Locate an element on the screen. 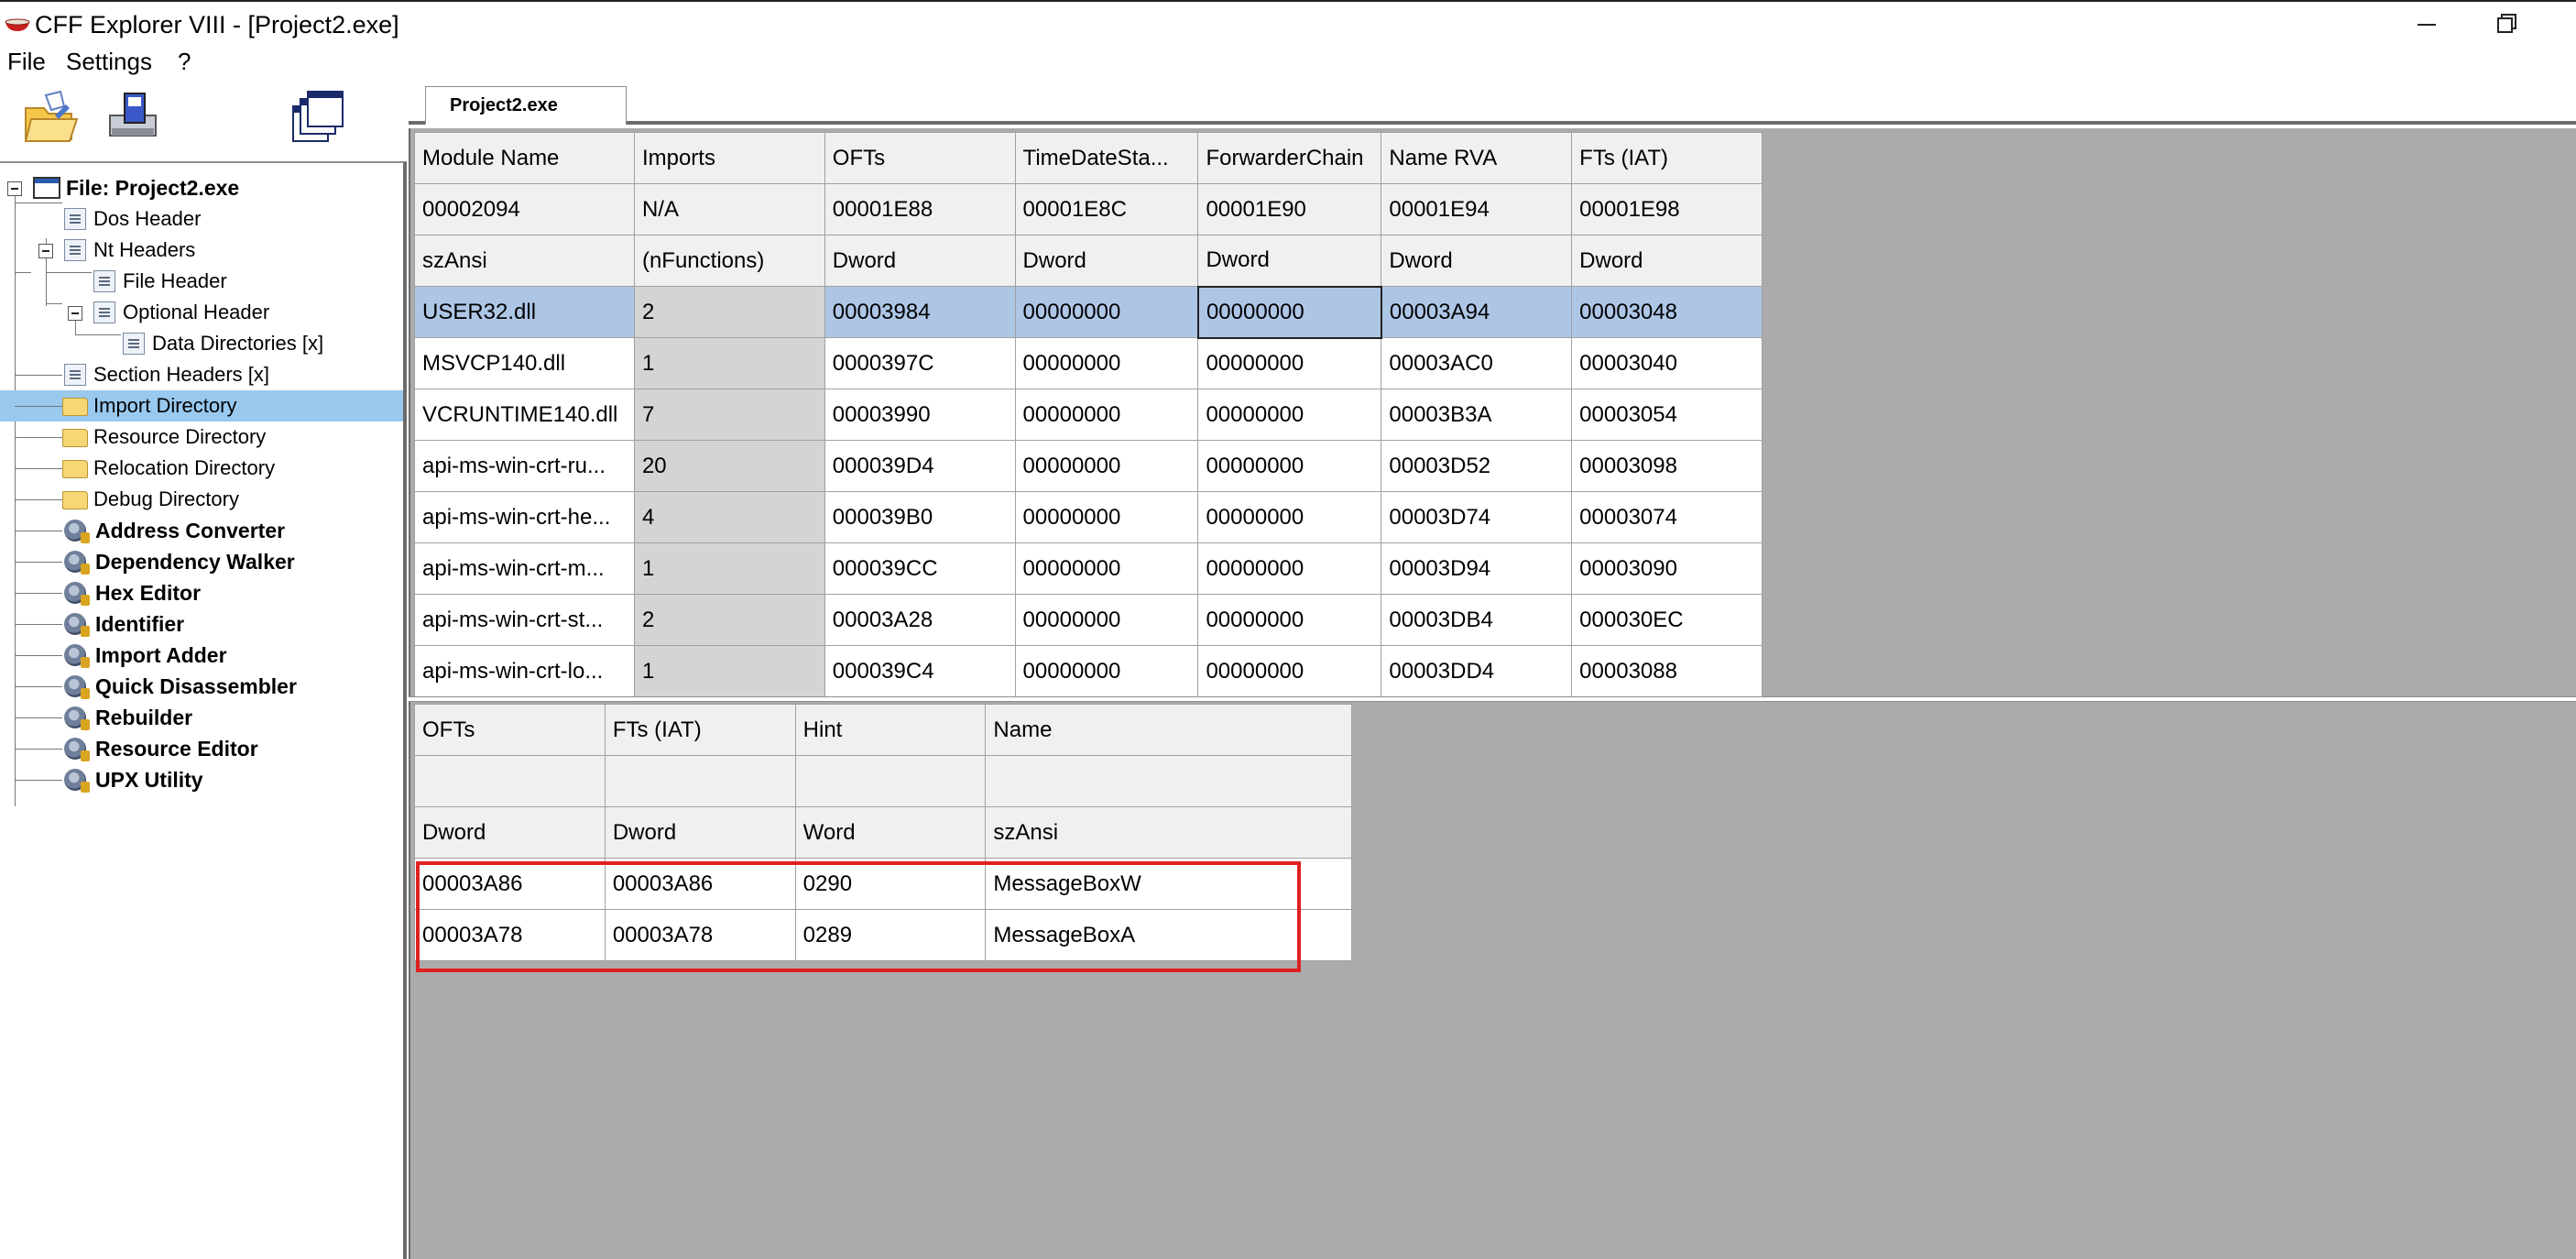 The height and width of the screenshot is (1259, 2576). tree-item-quick-disassembler: Quick Disassembler is located at coordinates (201, 686).